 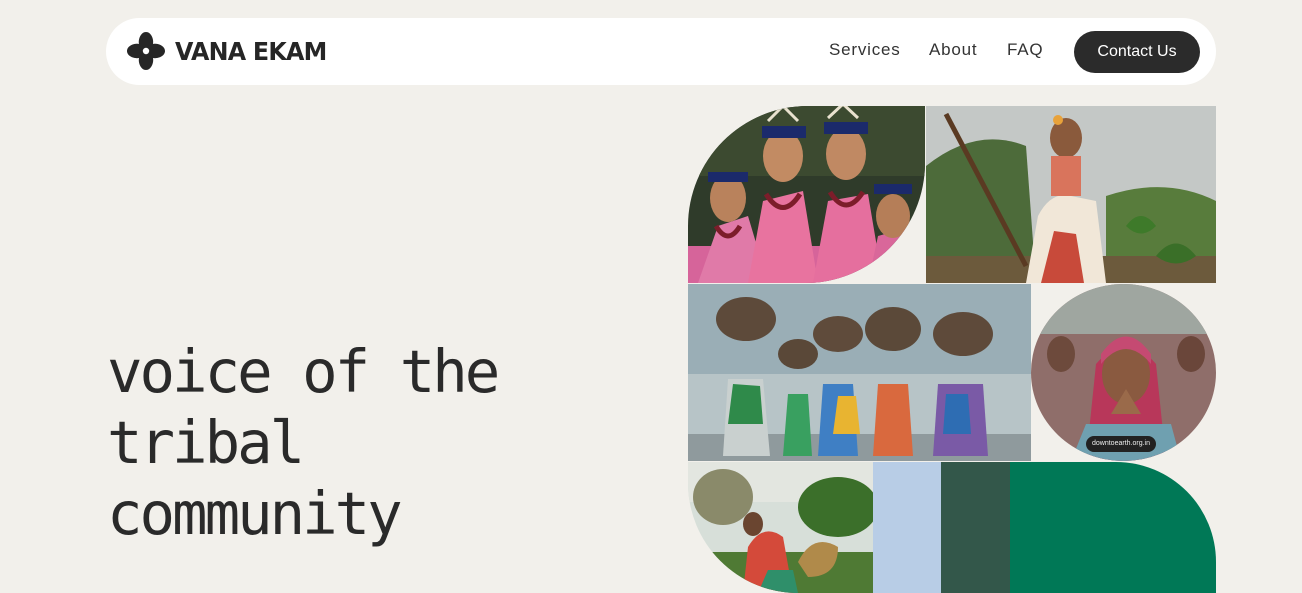 I want to click on logo-mark-icon, so click(x=146, y=51).